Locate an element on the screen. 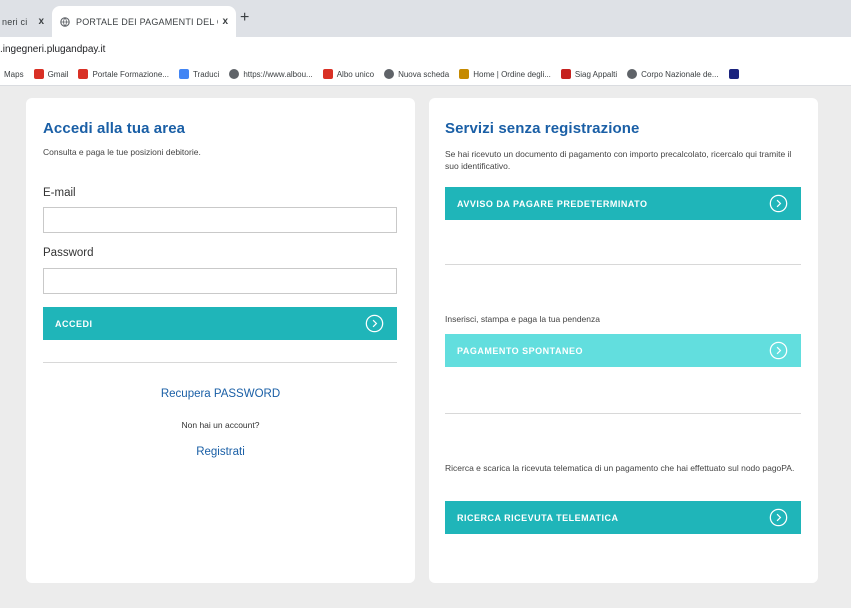 This screenshot has width=851, height=608. avviso-button-label: AVVISO DA PAGARE PREDETERMINATO is located at coordinates (552, 203).